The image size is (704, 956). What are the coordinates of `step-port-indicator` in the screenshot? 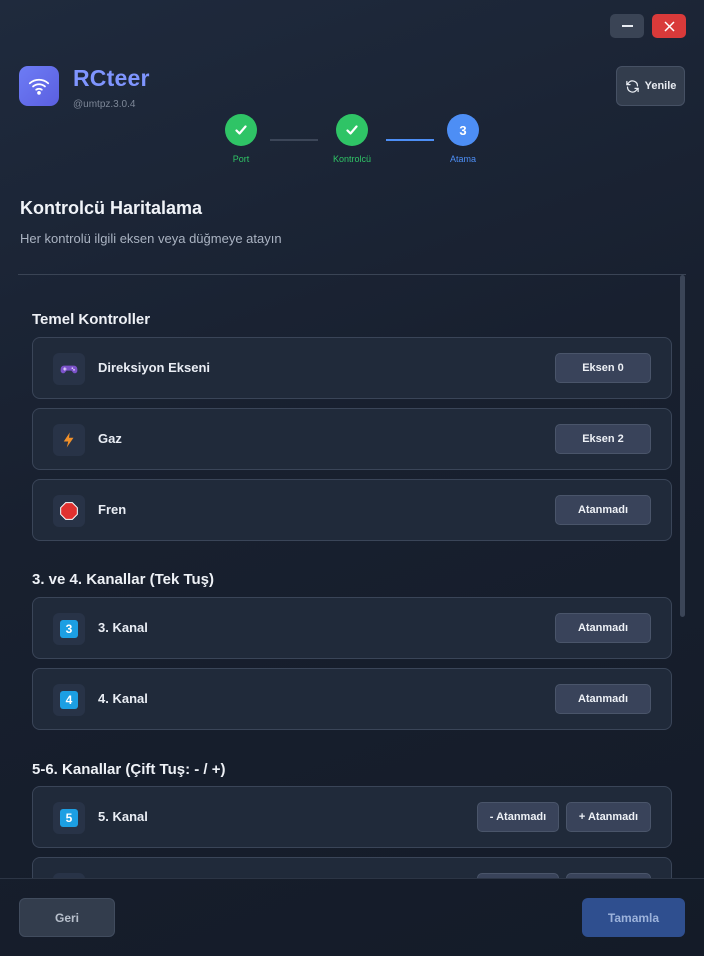 It's located at (241, 130).